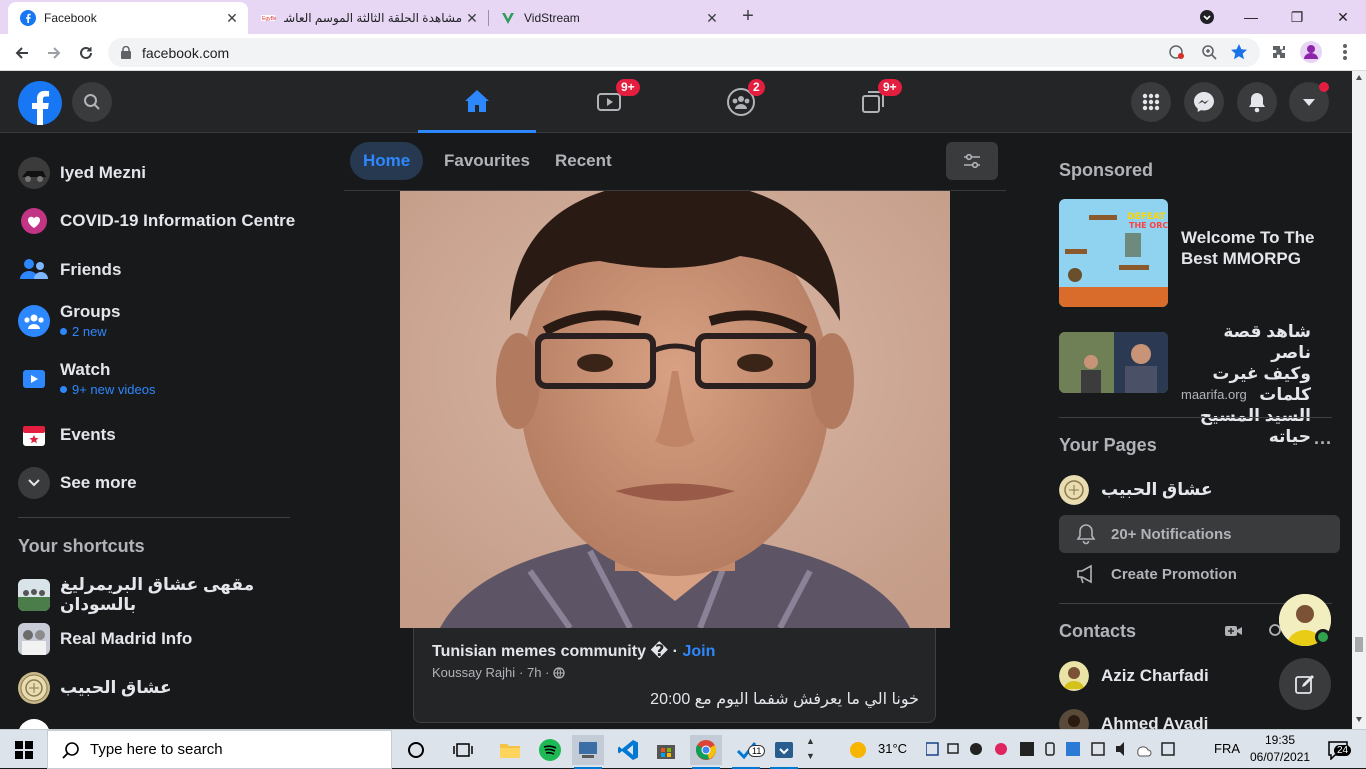 This screenshot has height=769, width=1366. Describe the element at coordinates (1311, 52) in the screenshot. I see `profile-avatar` at that location.